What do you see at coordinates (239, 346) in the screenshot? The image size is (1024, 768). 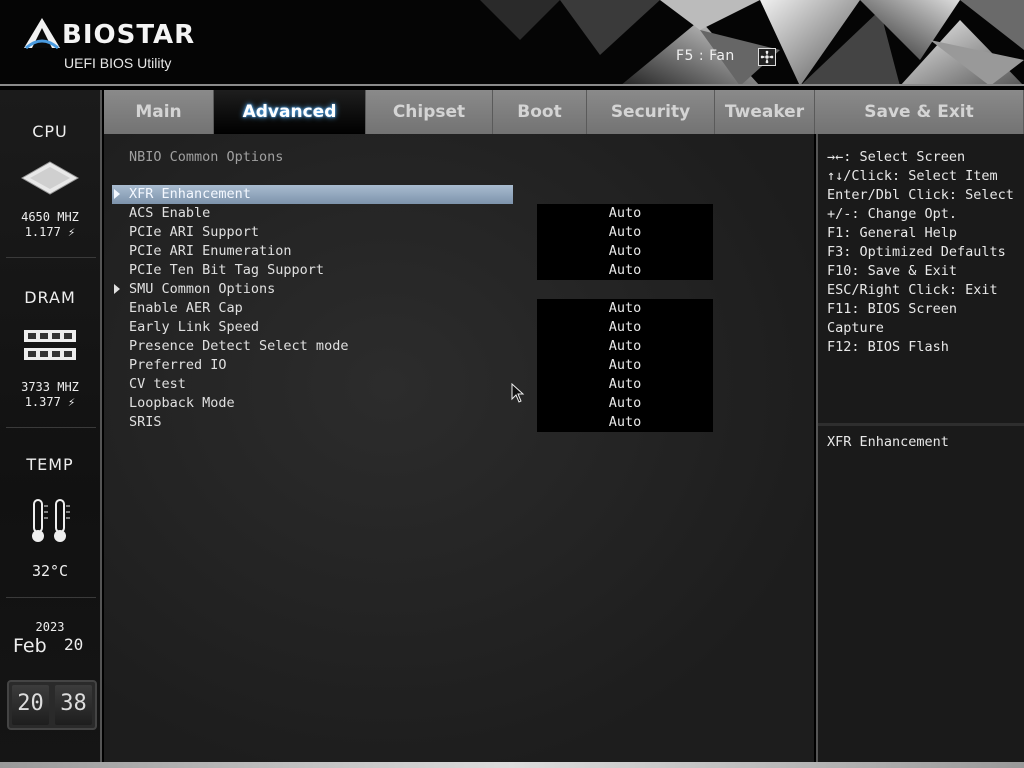 I see `row-label: Presence Detect Select mode` at bounding box center [239, 346].